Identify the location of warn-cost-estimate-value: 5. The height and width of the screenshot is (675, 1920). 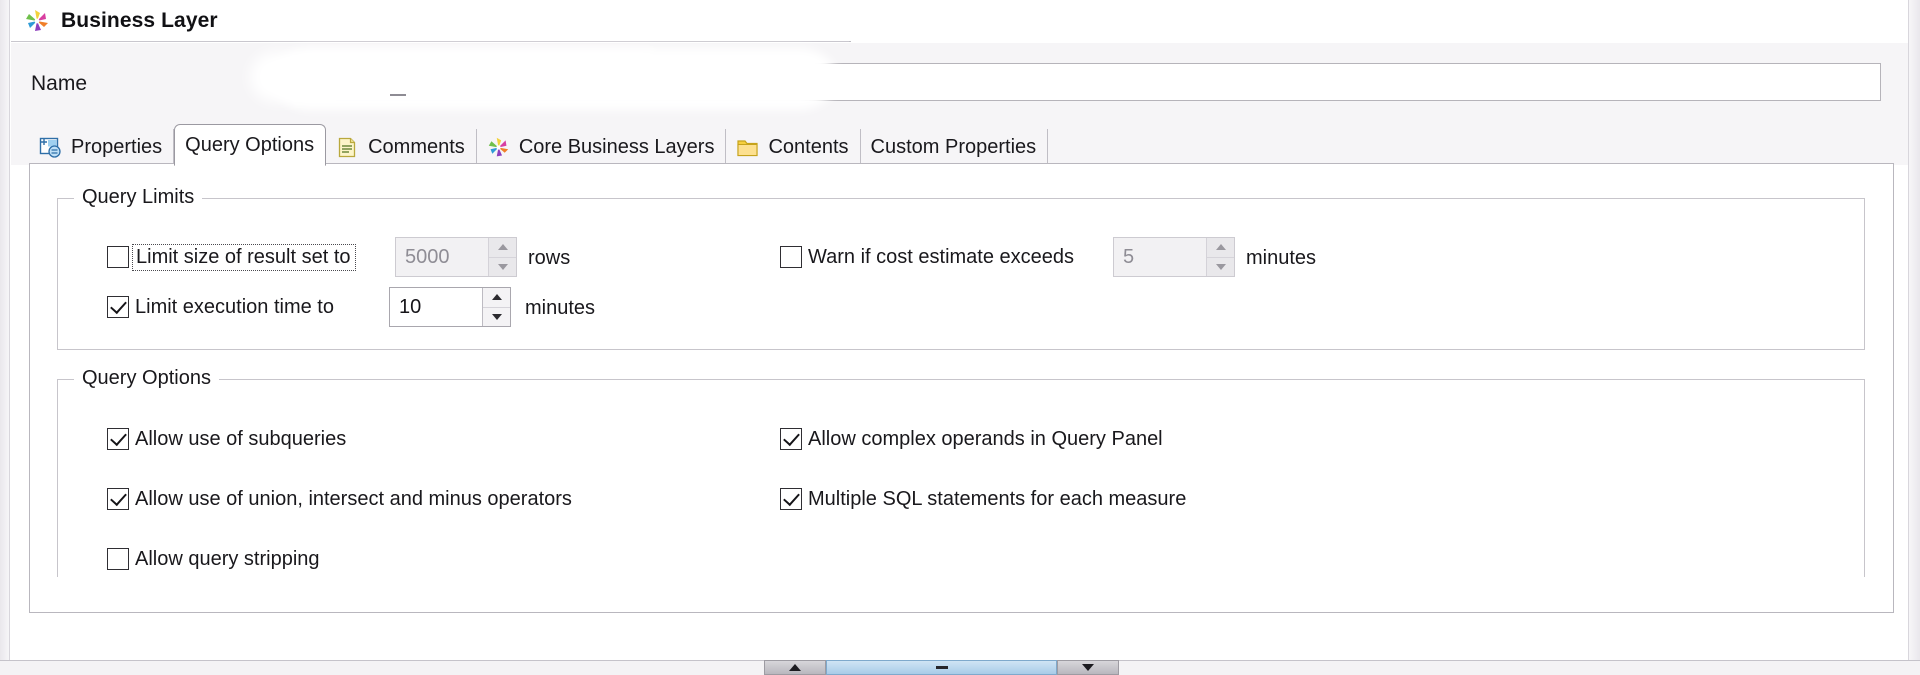
(1160, 257).